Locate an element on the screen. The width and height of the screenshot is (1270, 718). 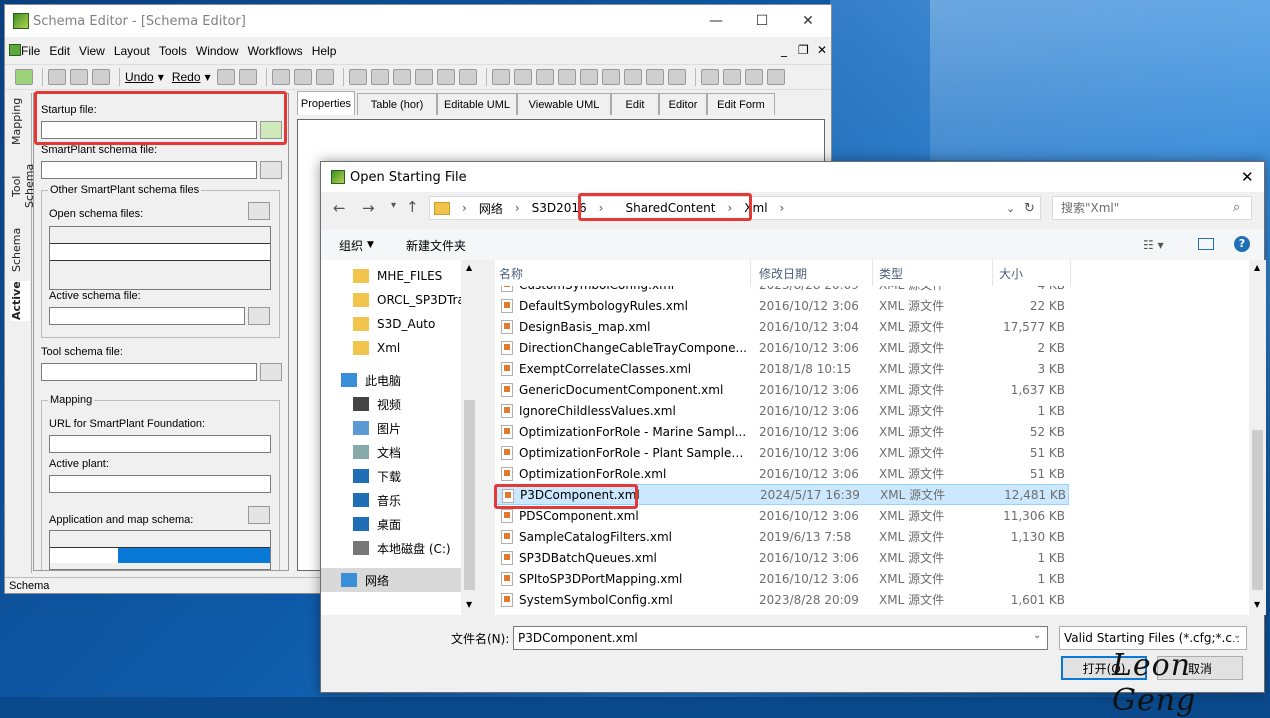
active-plant-input is located at coordinates (160, 484).